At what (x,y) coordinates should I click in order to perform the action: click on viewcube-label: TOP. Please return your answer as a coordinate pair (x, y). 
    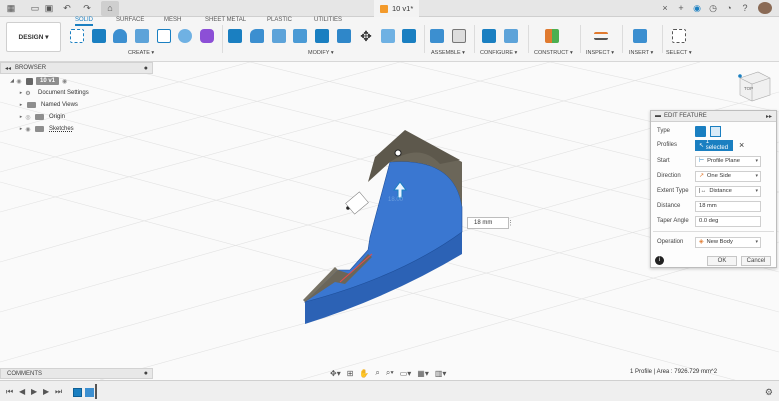
    Looking at the image, I should click on (748, 88).